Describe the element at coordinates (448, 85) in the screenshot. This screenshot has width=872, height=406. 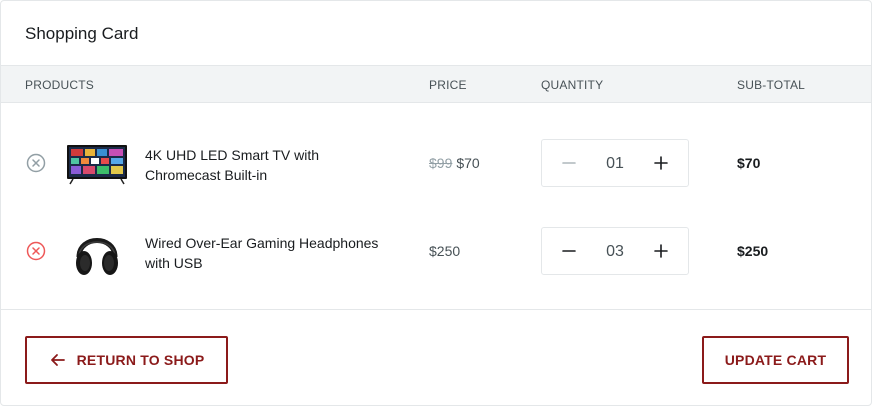
I see `column-header-price: PRICE` at that location.